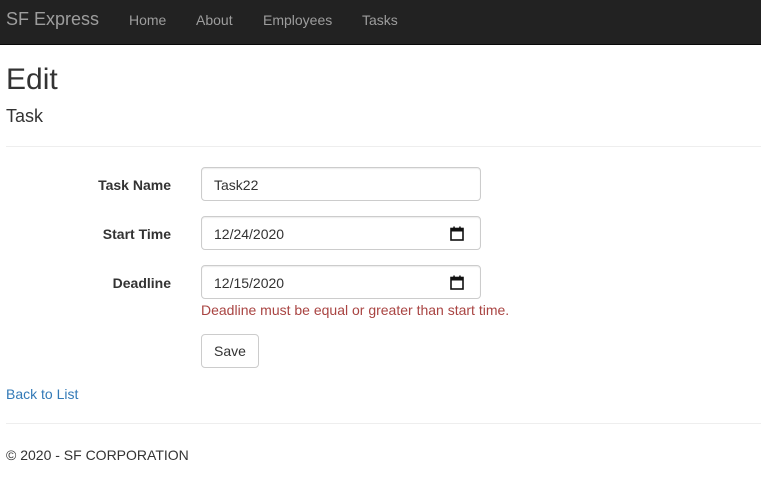 This screenshot has height=483, width=761. Describe the element at coordinates (236, 185) in the screenshot. I see `task-name-value: Task22` at that location.